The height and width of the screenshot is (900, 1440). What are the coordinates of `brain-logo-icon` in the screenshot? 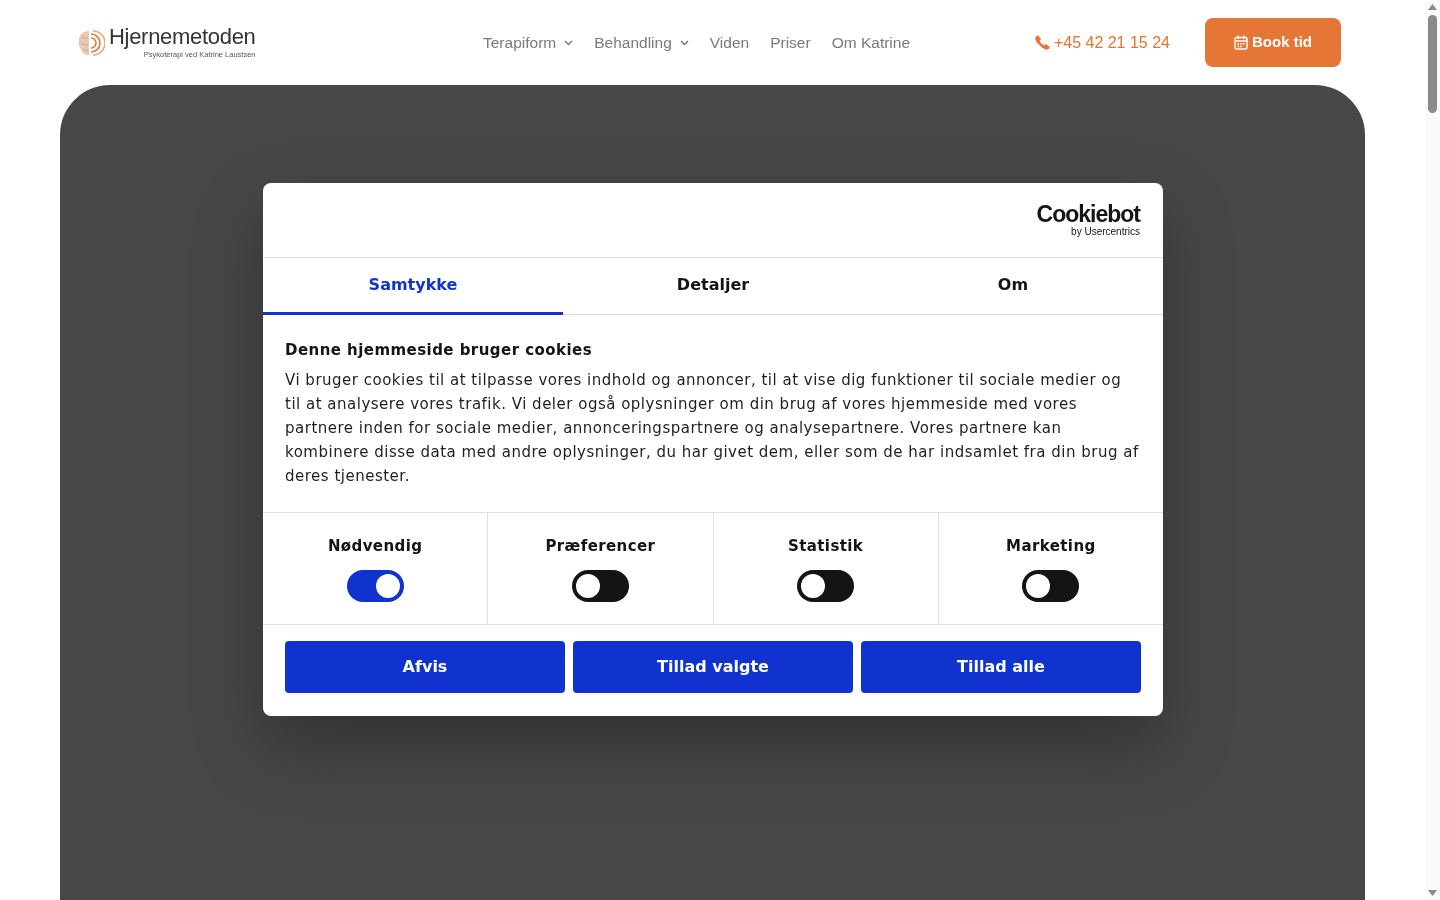 It's located at (91, 42).